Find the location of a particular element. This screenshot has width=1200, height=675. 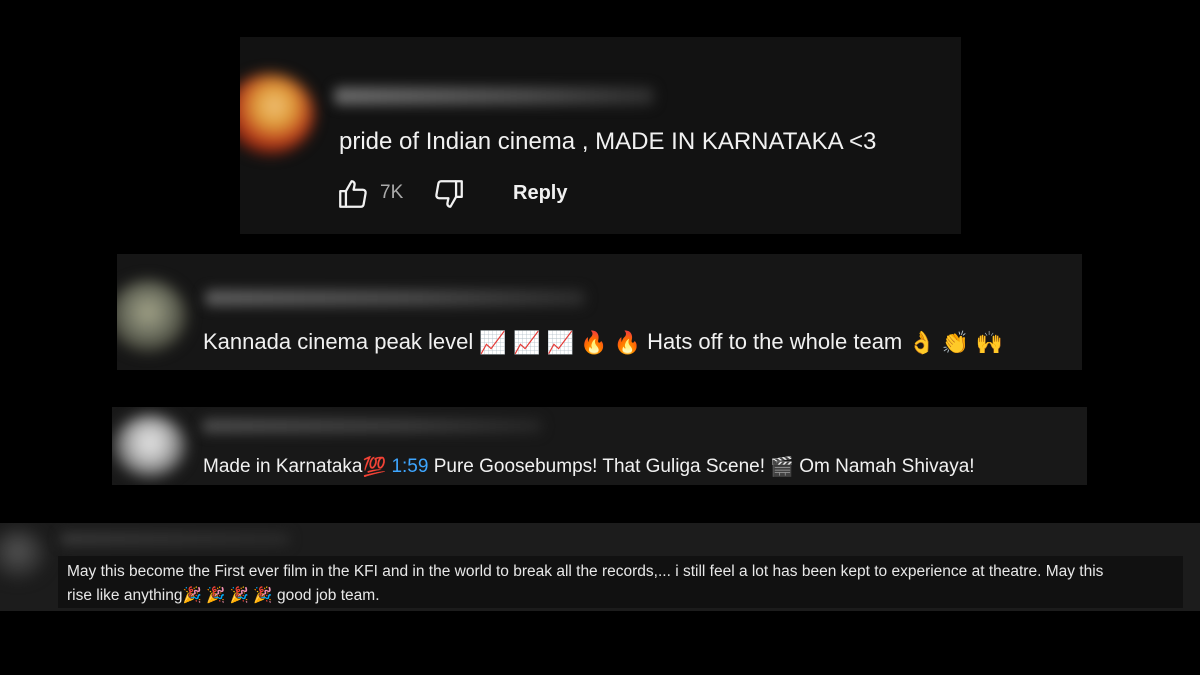

comment-text-part2: Pure Goosebumps! That Guliga Scene! is located at coordinates (599, 467).